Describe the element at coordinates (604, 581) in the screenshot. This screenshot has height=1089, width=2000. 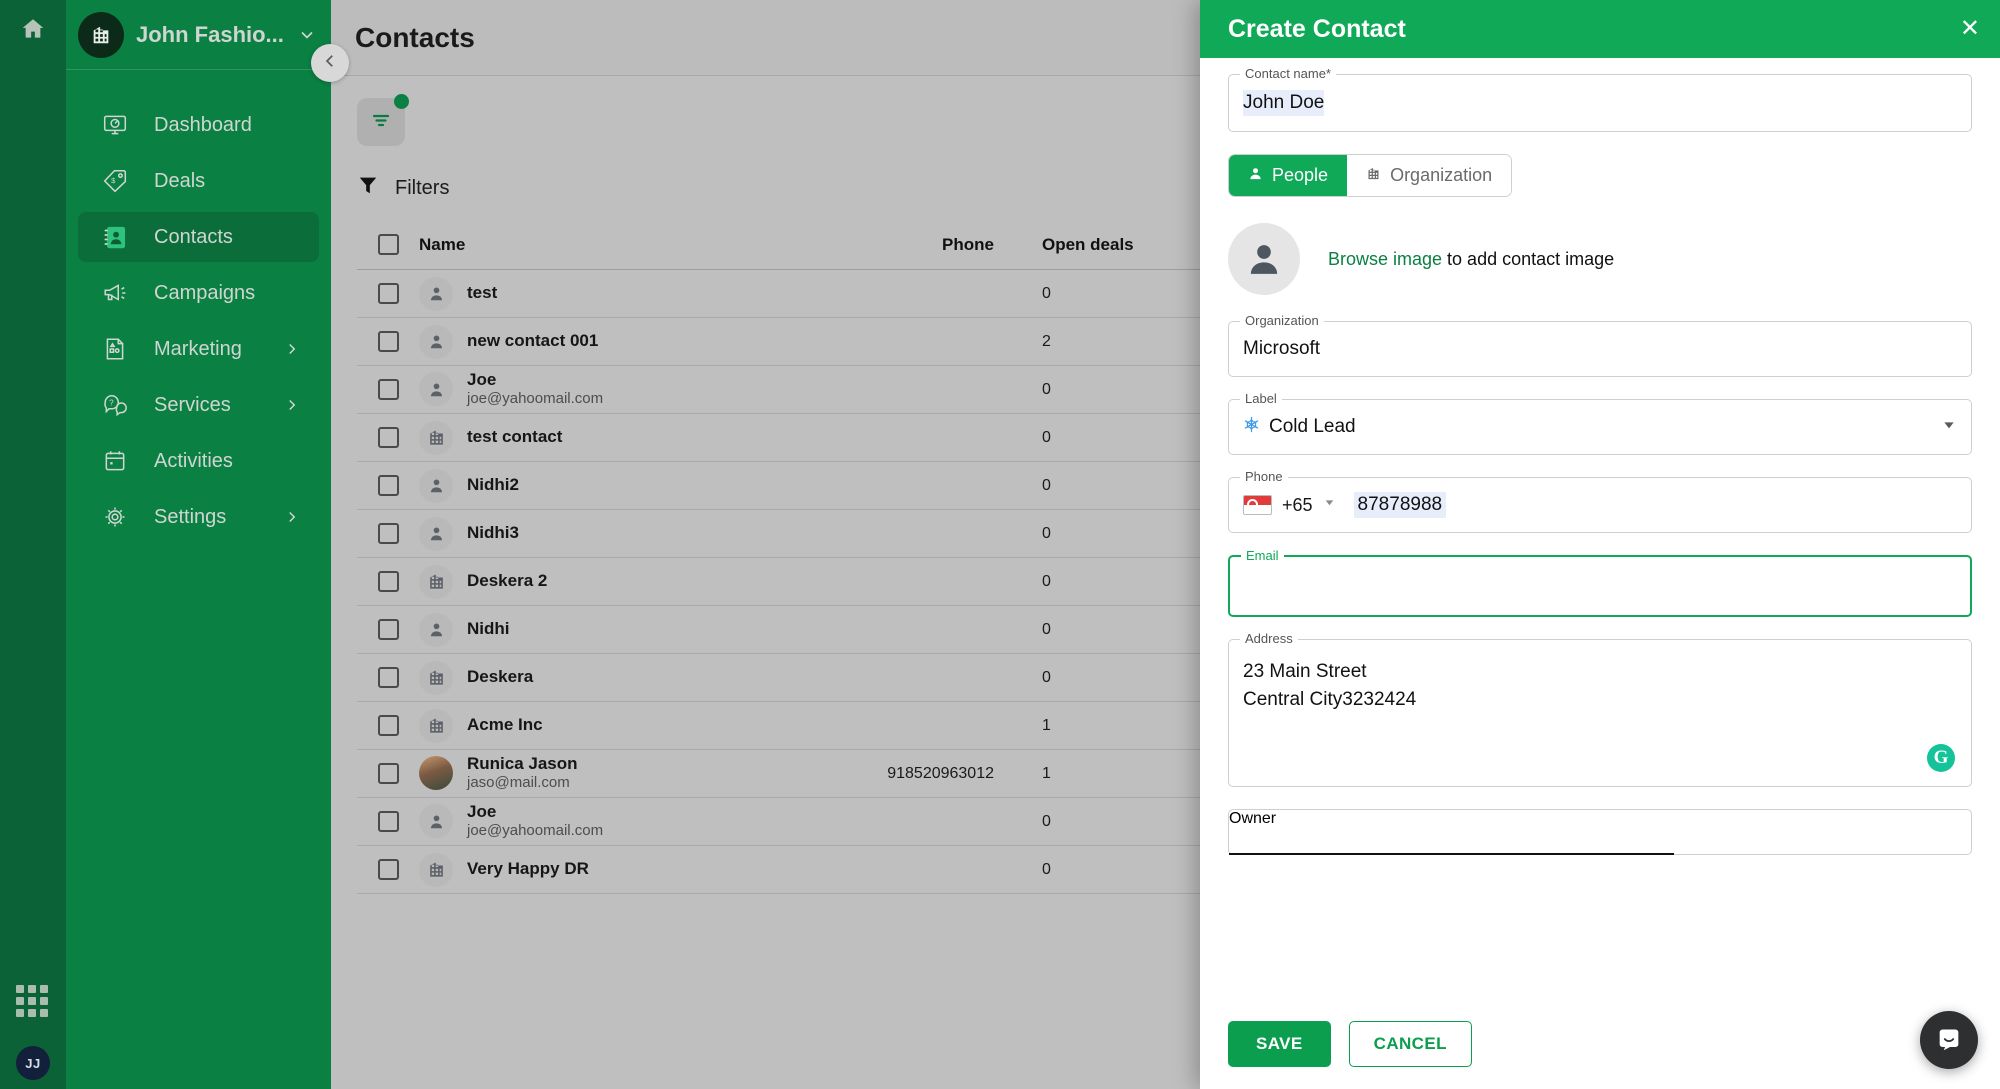
I see `cell-name: Deskera 2` at that location.